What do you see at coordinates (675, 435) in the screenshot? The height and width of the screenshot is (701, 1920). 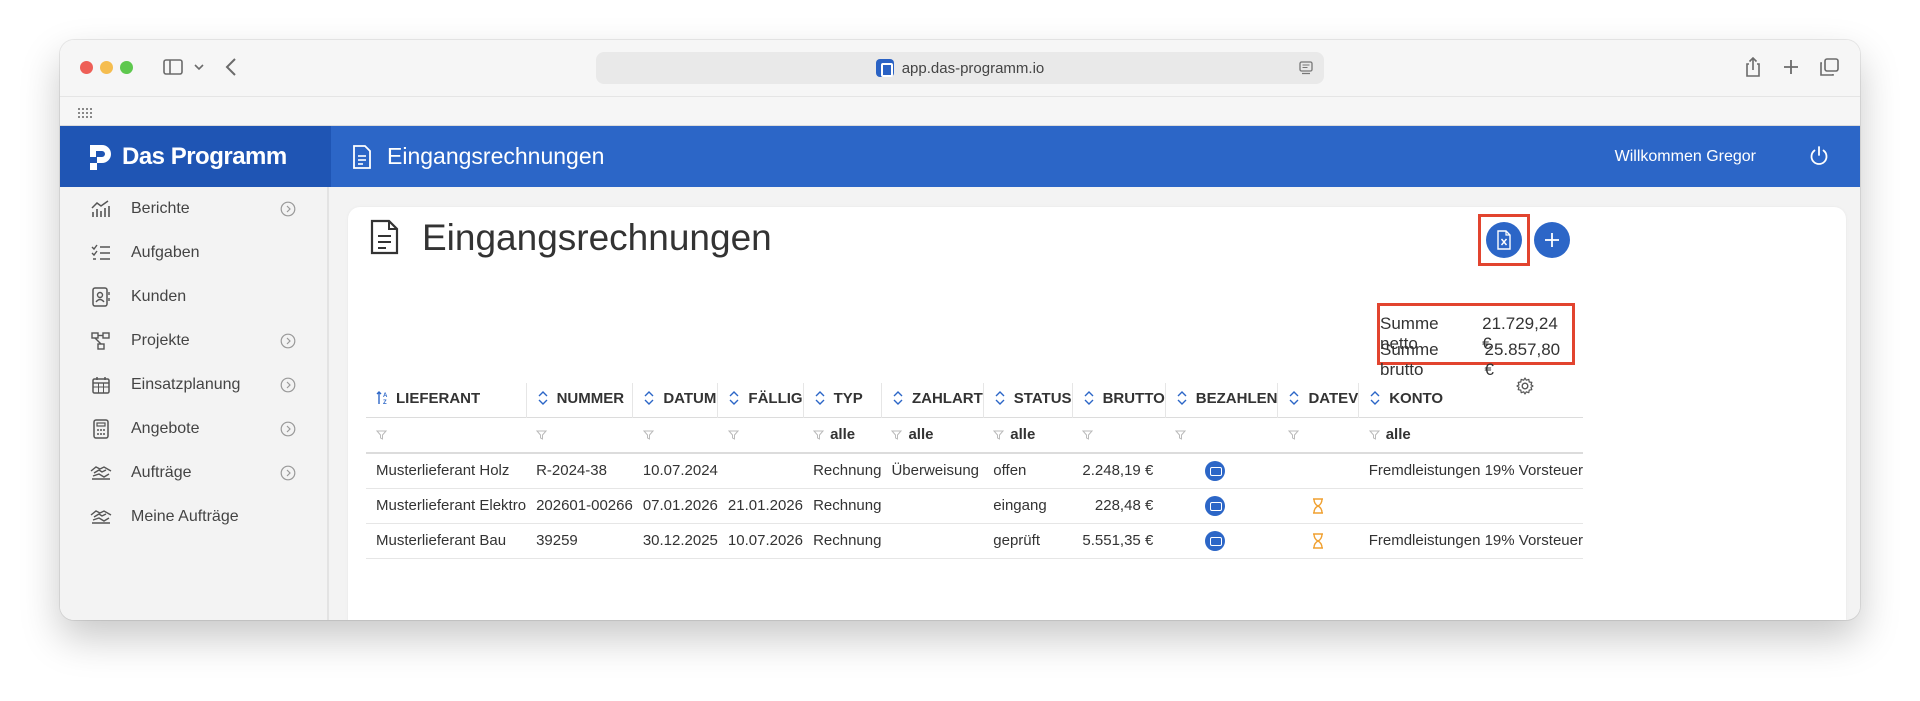 I see `filter-datum` at bounding box center [675, 435].